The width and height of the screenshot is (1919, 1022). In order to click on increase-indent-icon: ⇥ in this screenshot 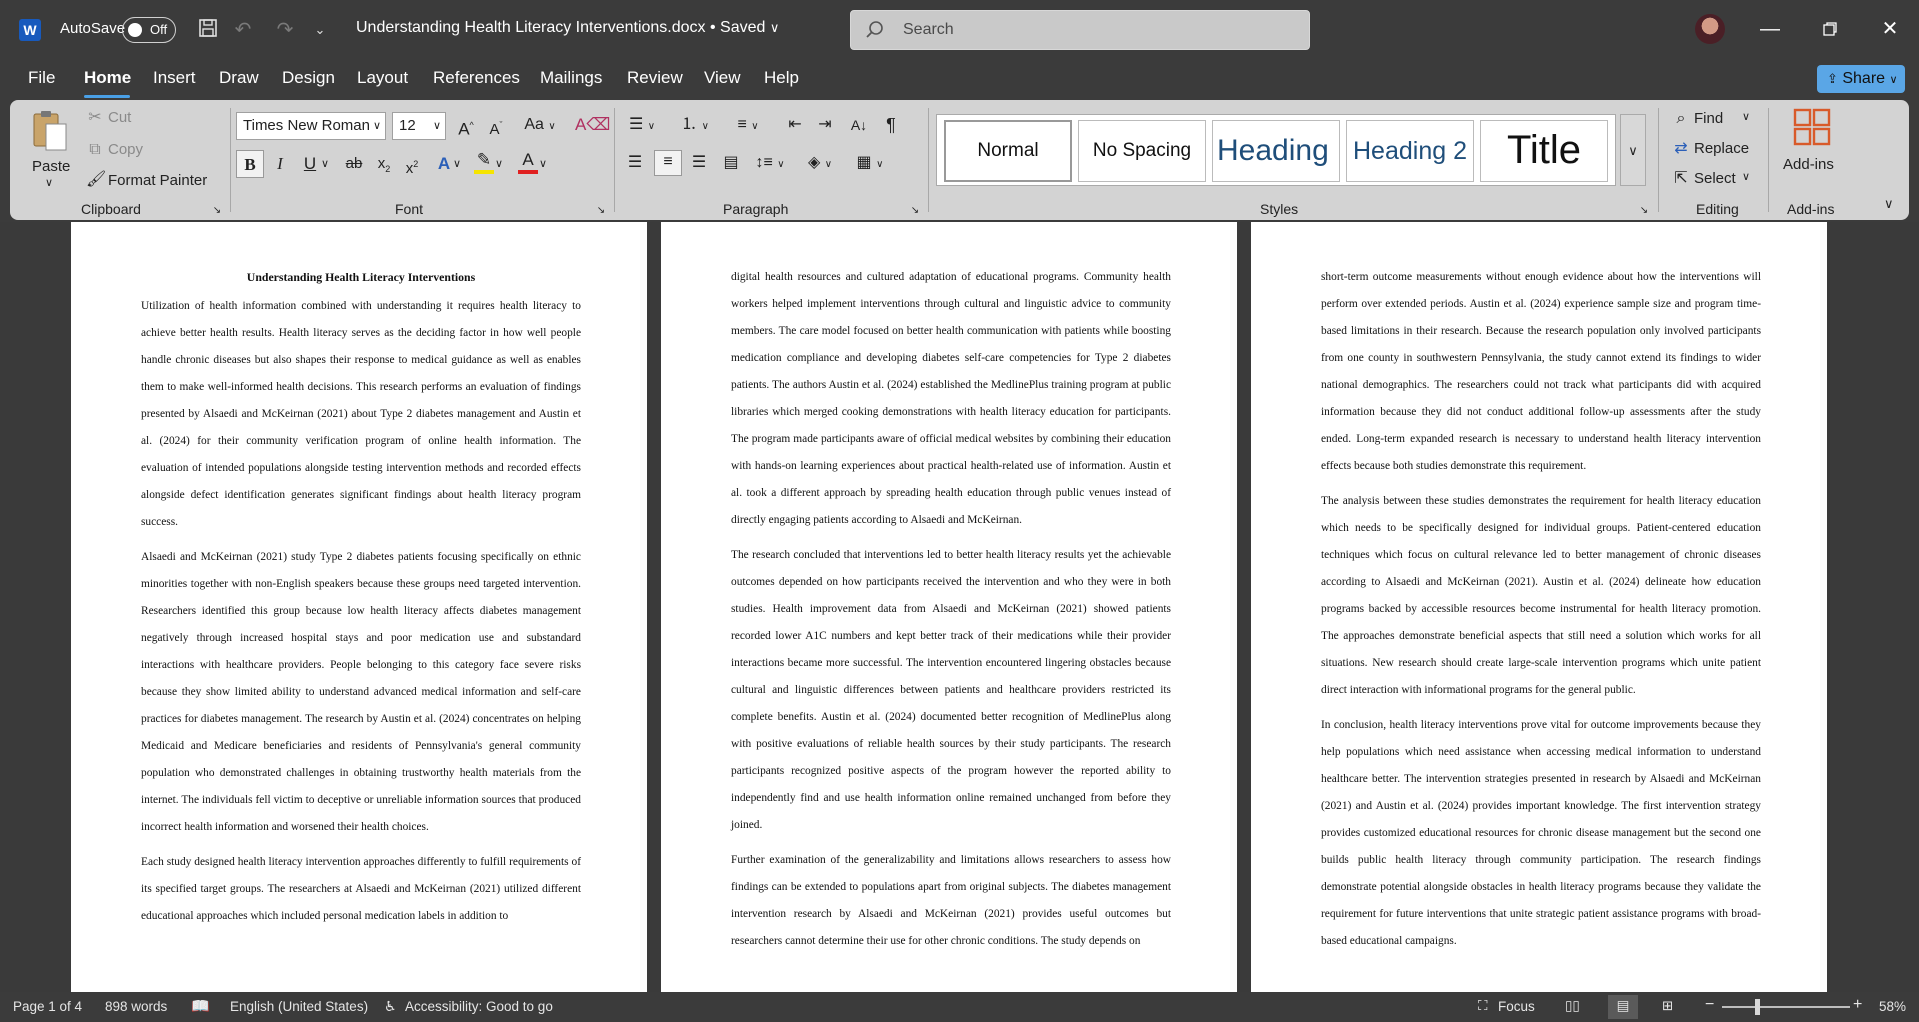, I will do `click(825, 125)`.